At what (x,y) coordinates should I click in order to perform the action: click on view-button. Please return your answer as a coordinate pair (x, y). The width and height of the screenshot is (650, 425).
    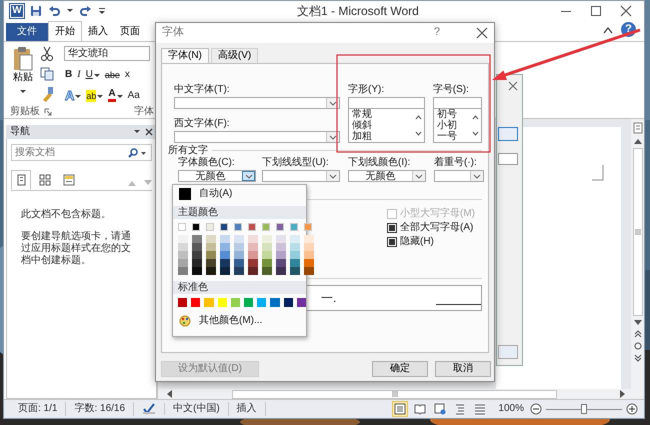
    Looking at the image, I should click on (440, 409).